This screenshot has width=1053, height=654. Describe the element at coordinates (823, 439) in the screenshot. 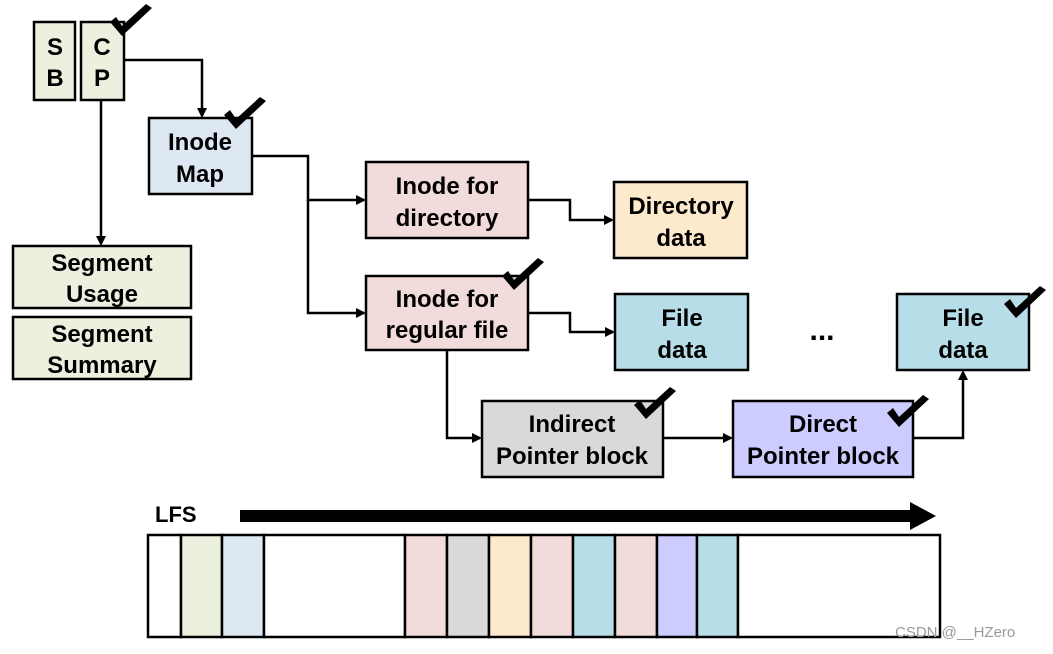

I see `direct-pointer-block: Direct Pointer block` at that location.